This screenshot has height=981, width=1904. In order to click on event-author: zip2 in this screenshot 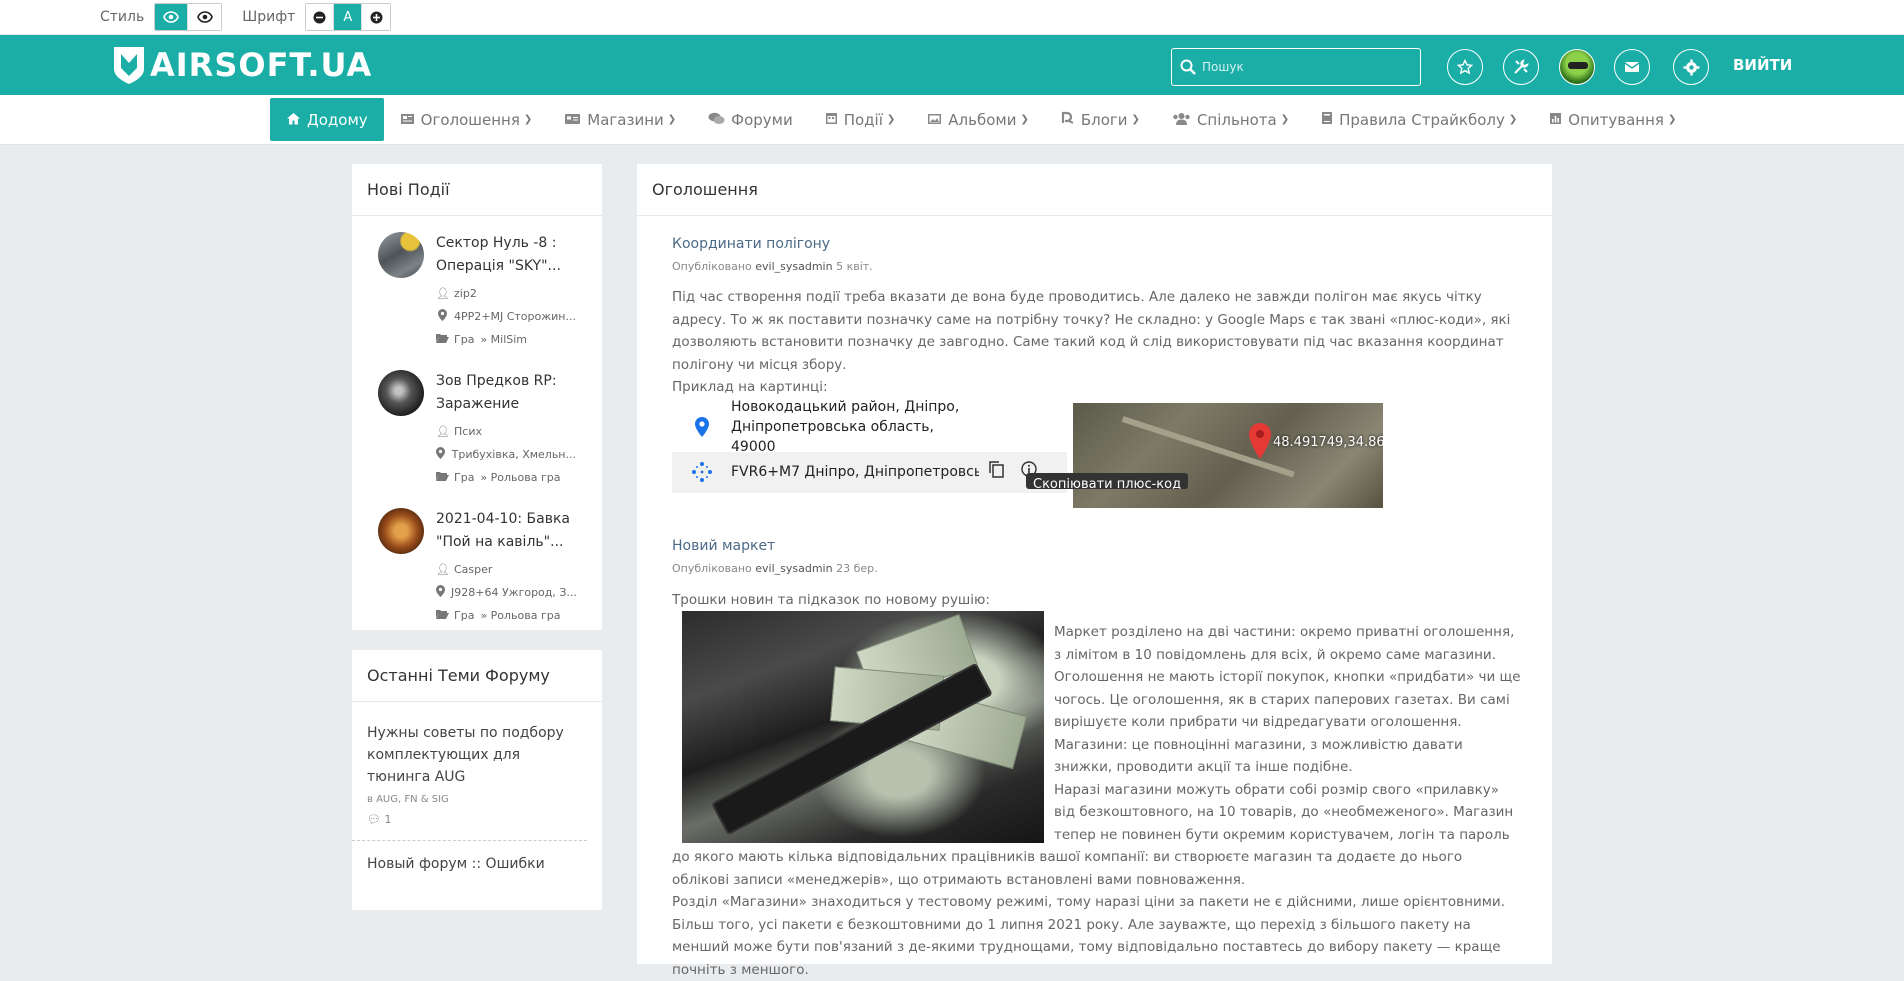, I will do `click(465, 293)`.